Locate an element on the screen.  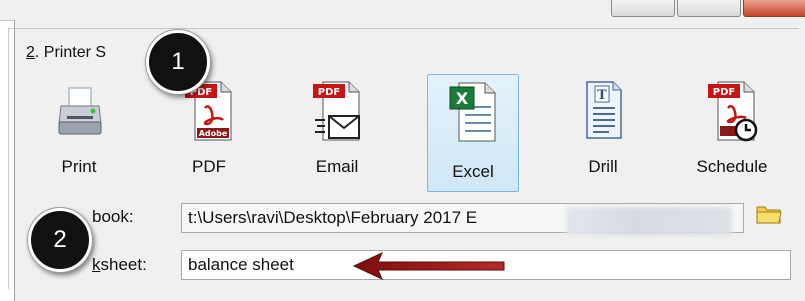
svg-text: Adobe is located at coordinates (213, 133).